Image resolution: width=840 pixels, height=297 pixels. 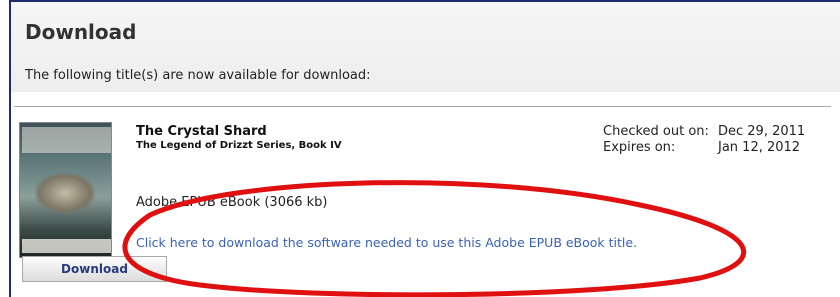 I want to click on checked-out-row: Checked out on: Dec 29, 2011, so click(x=704, y=132).